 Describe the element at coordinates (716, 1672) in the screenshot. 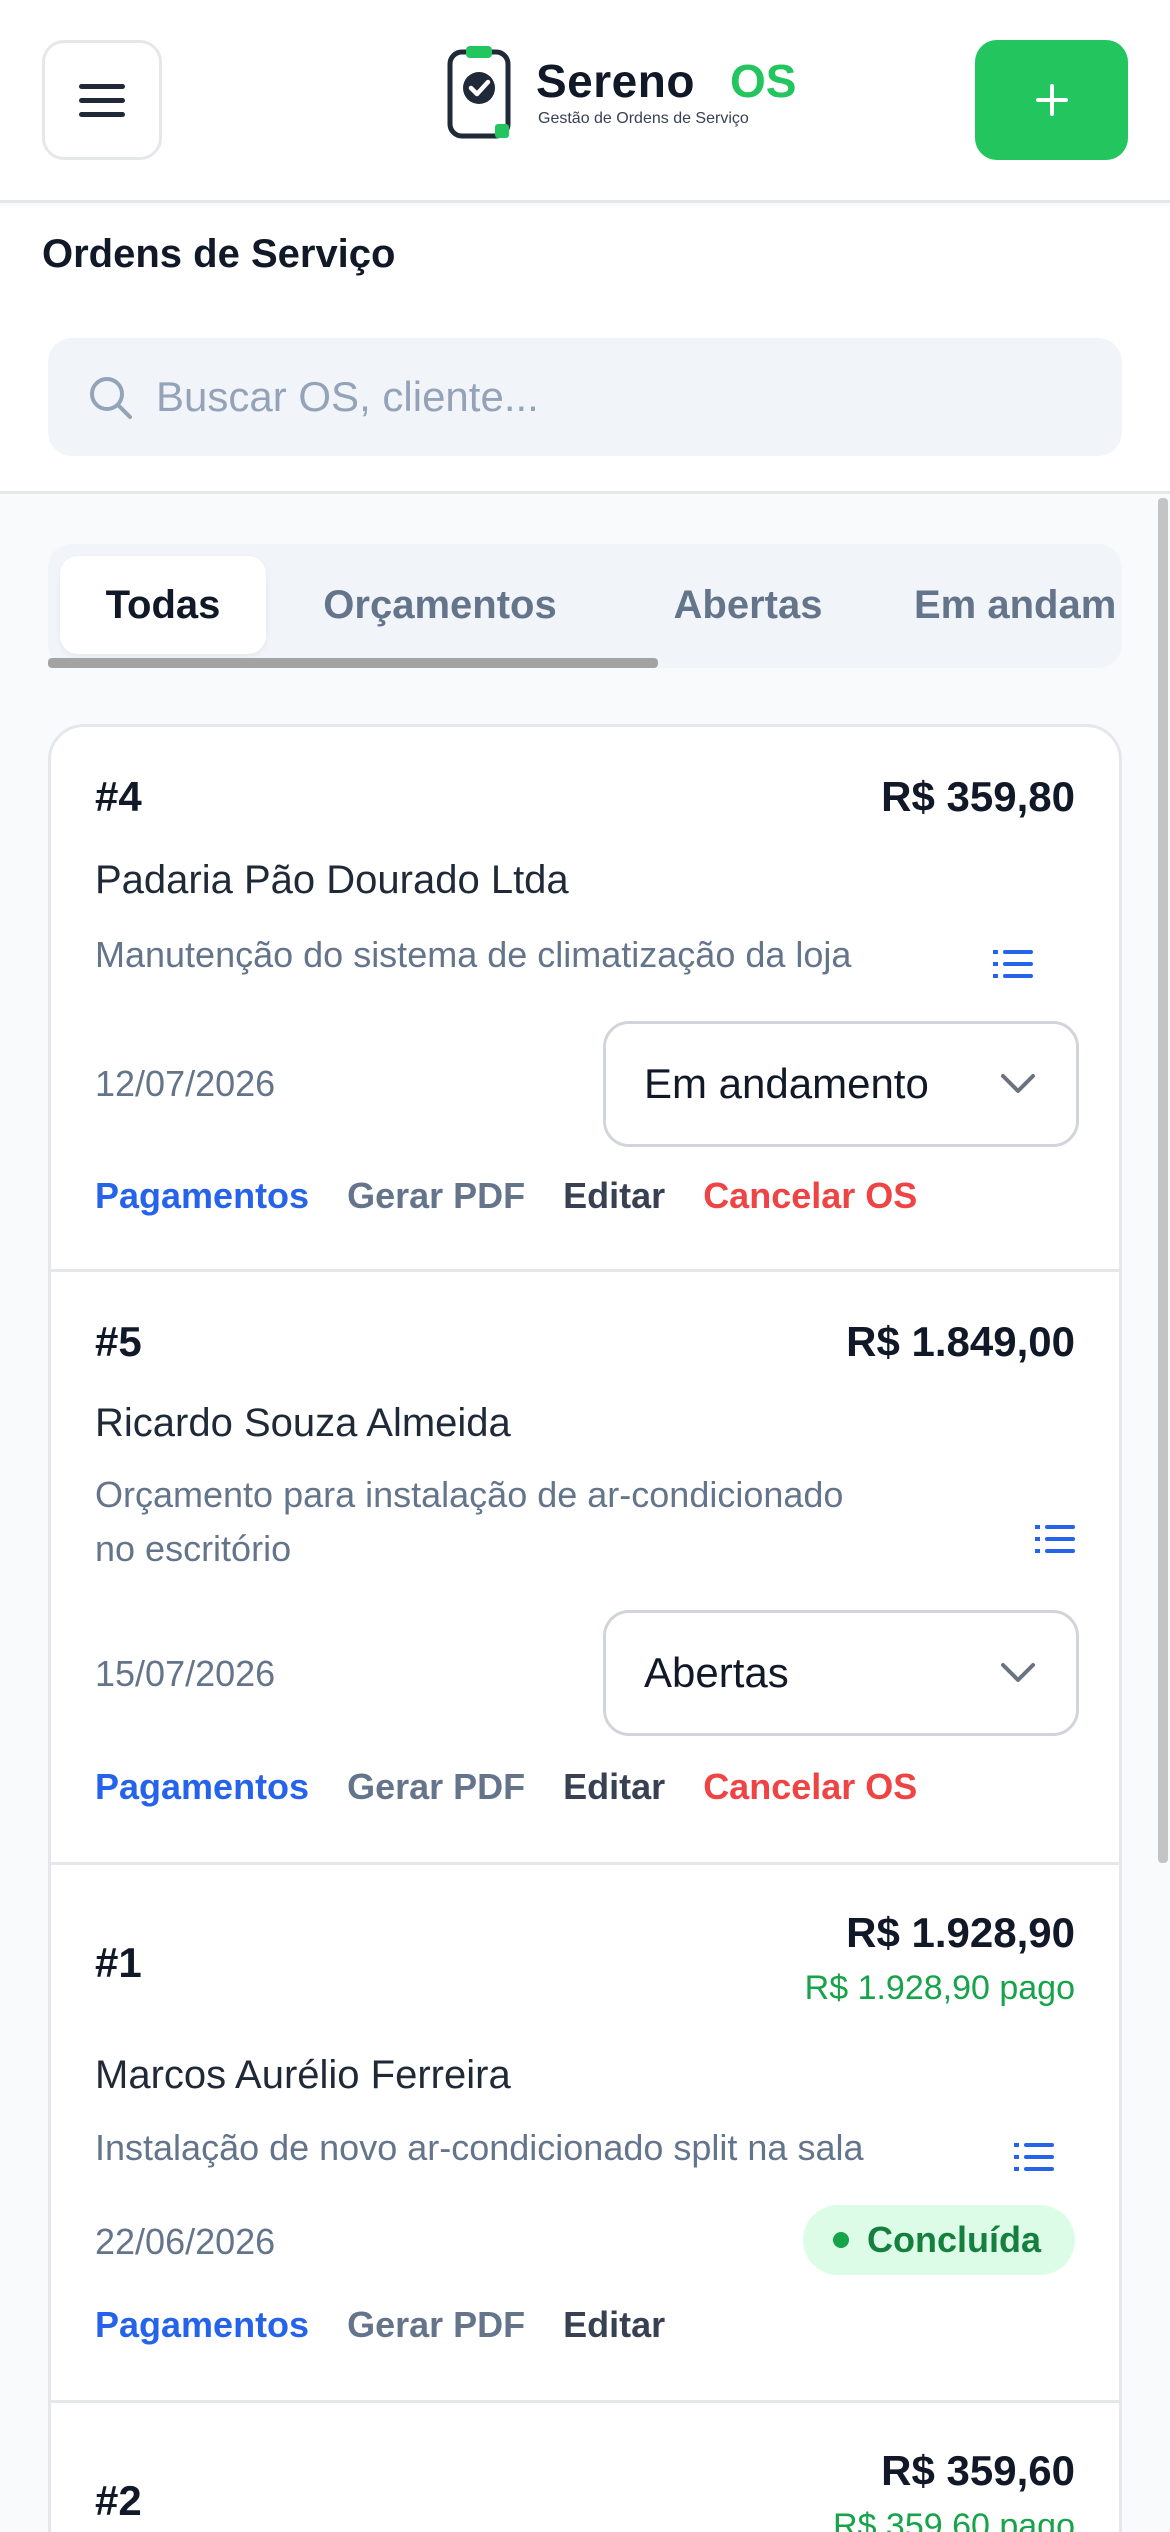

I see `status-select-value: Abertas` at that location.